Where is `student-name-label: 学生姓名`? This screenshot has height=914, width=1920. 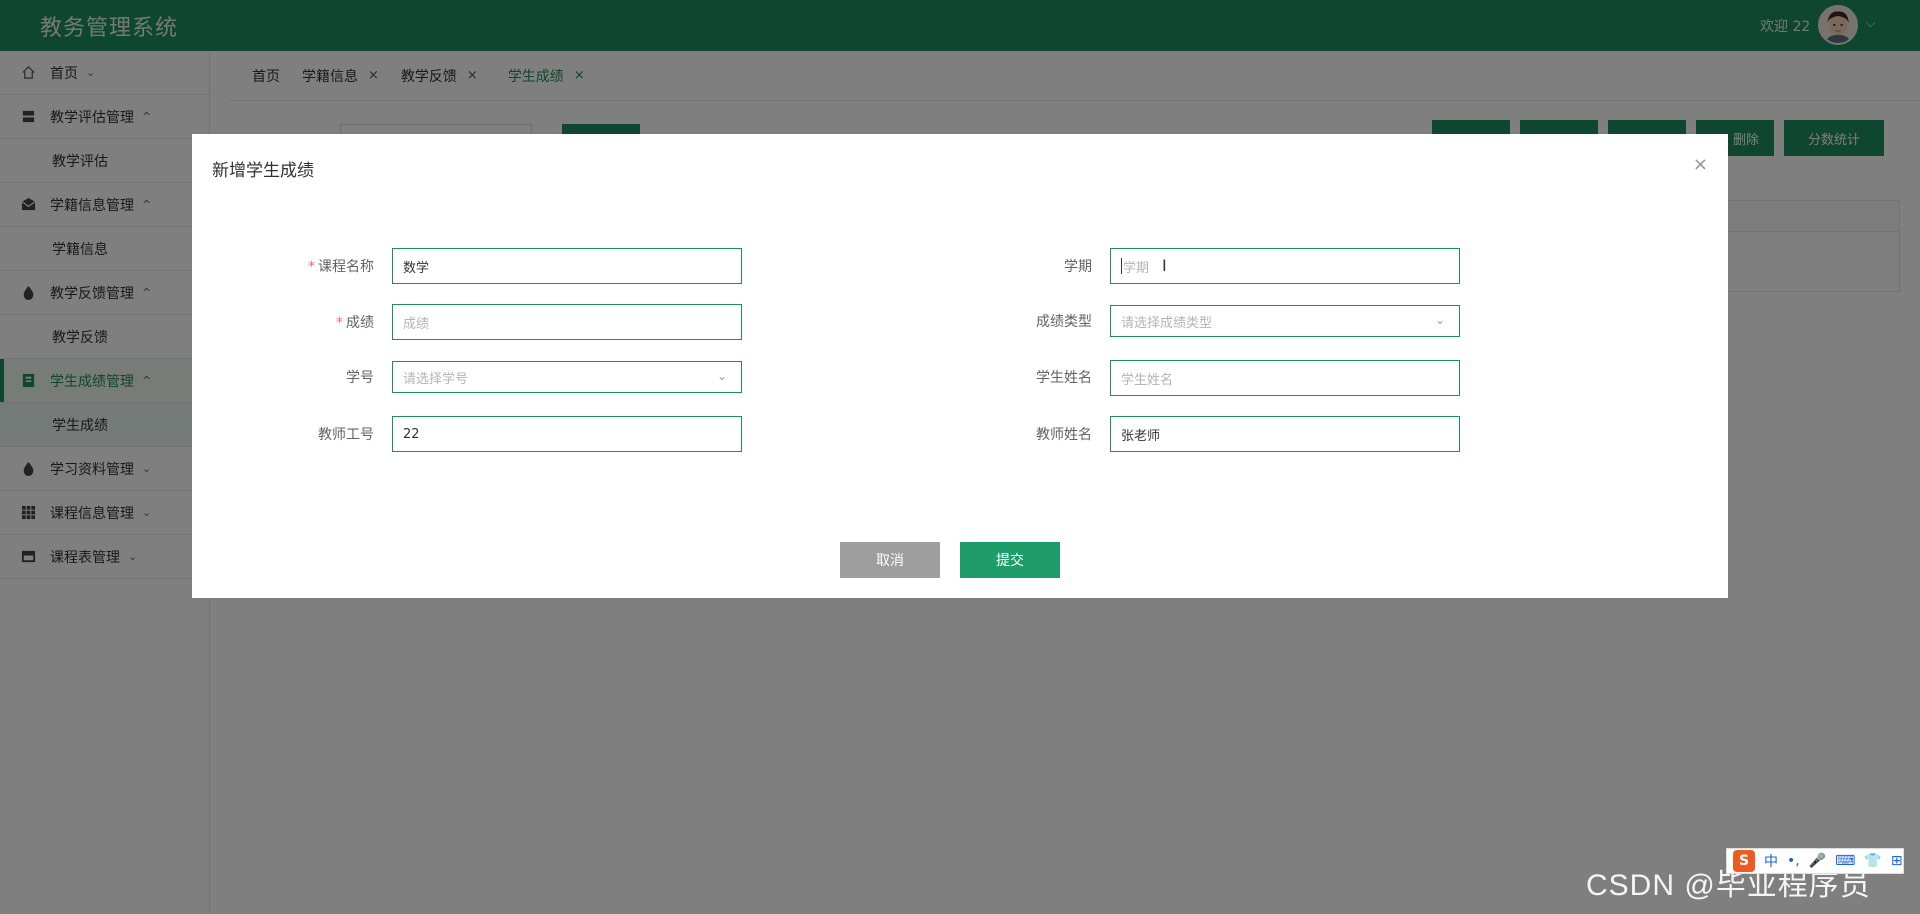 student-name-label: 学生姓名 is located at coordinates (1064, 378).